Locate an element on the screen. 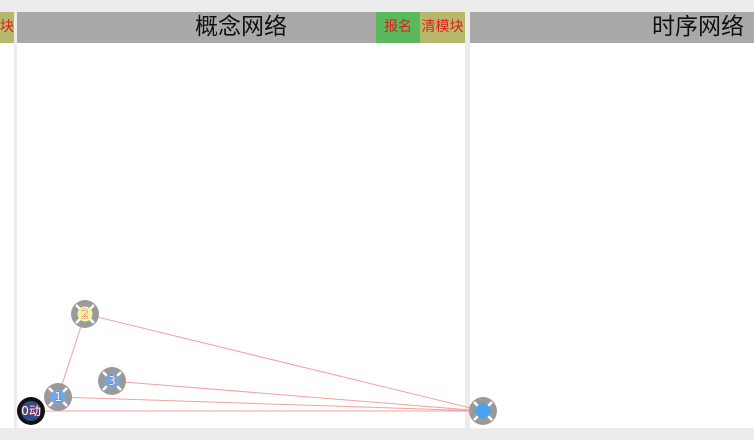 This screenshot has width=754, height=440. node-1-label: 1 is located at coordinates (58, 397).